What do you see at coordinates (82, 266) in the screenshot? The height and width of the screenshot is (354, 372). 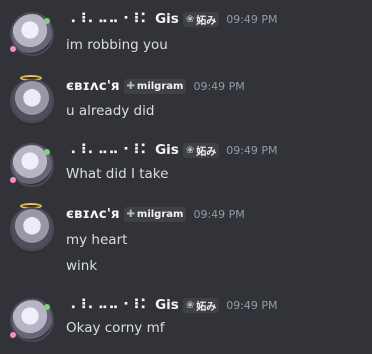 I see `message-text: wink` at bounding box center [82, 266].